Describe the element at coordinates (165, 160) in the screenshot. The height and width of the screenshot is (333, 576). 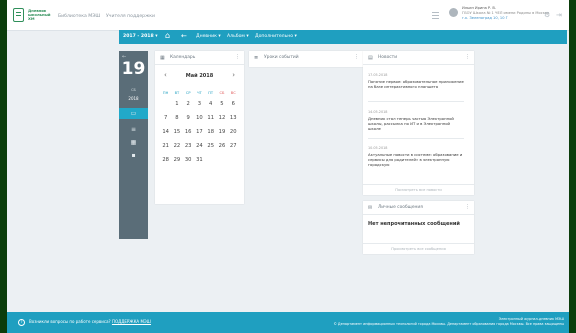
I see `calendar-day: 28` at that location.